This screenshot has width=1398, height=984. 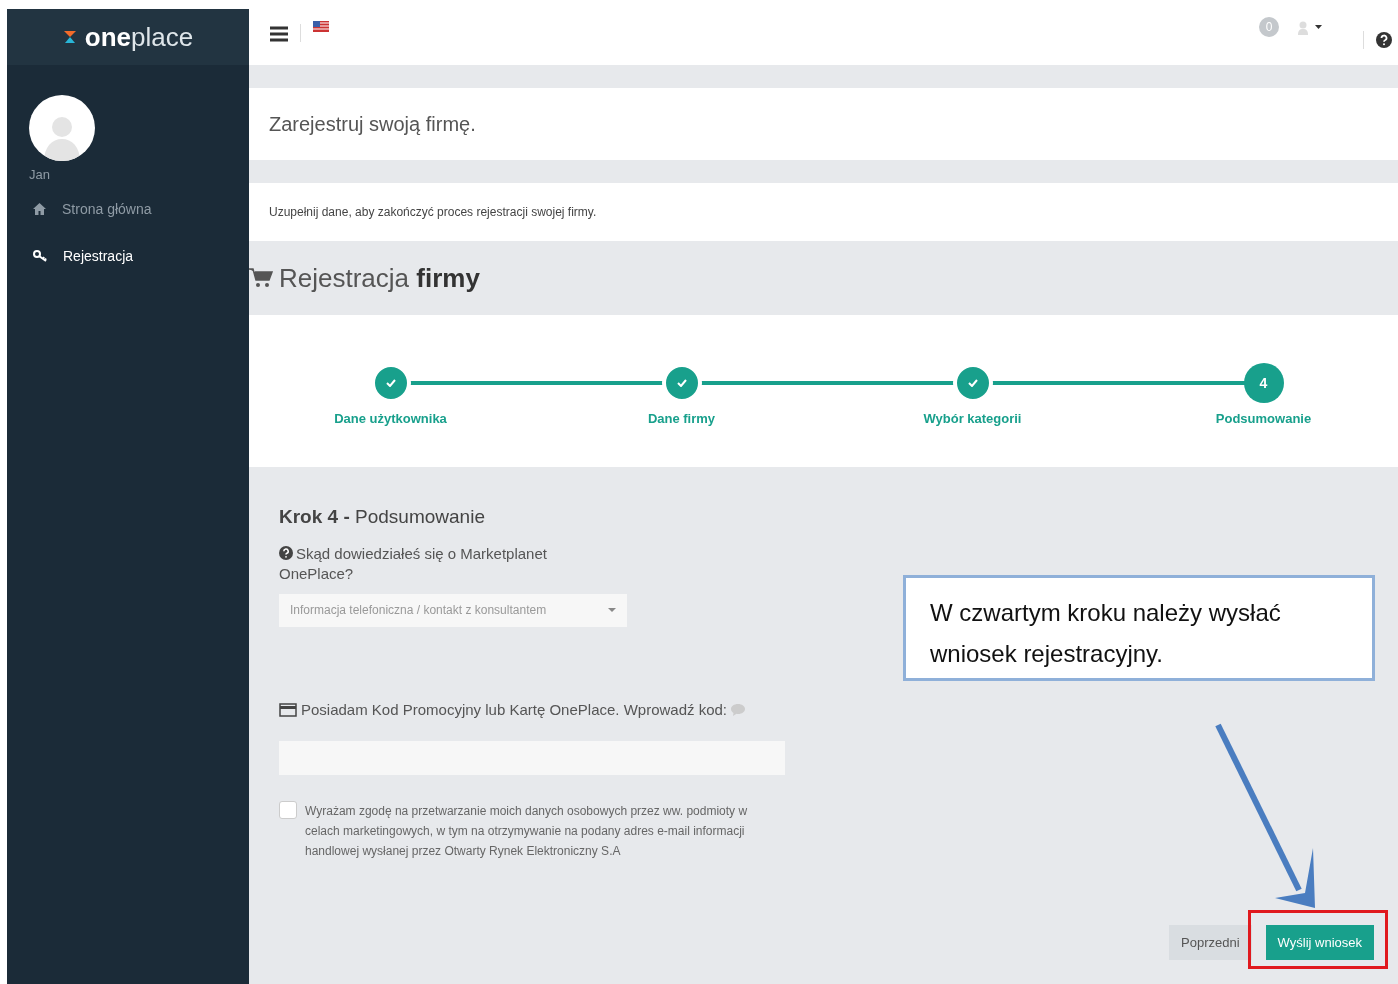 What do you see at coordinates (40, 256) in the screenshot?
I see `key-icon` at bounding box center [40, 256].